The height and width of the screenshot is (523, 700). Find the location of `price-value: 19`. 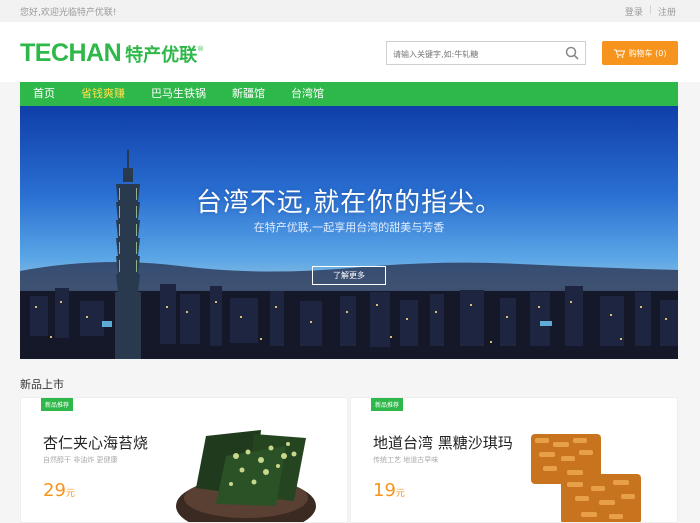

price-value: 19 is located at coordinates (384, 490).